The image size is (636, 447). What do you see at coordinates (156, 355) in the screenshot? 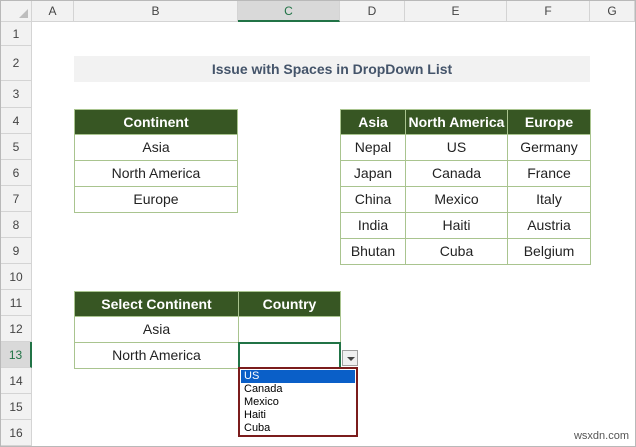
I see `select-continent-cell: North America` at bounding box center [156, 355].